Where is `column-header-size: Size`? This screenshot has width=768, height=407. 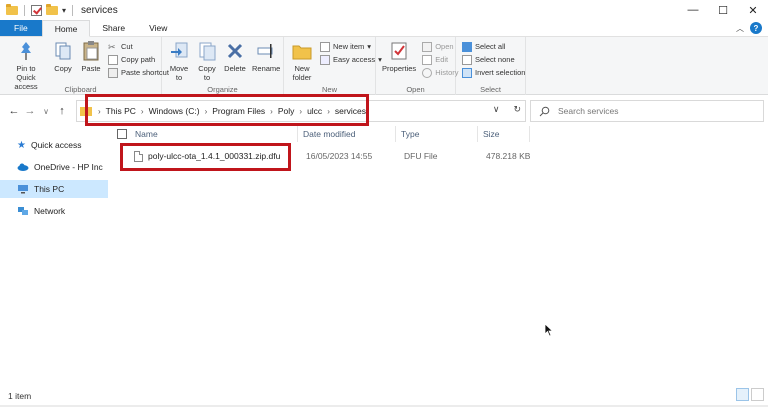 column-header-size: Size is located at coordinates (504, 134).